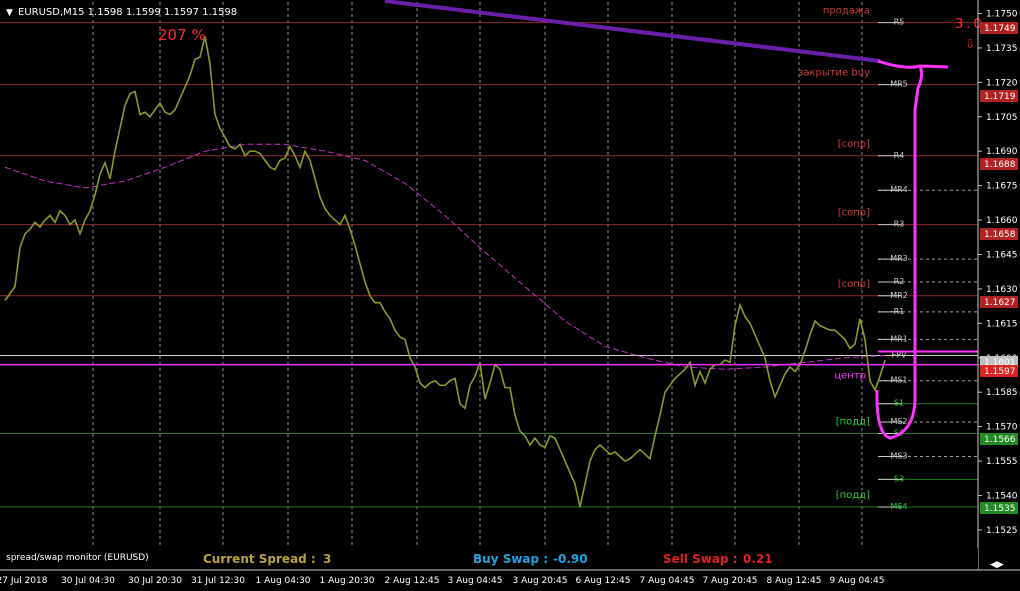 This screenshot has width=1020, height=591. What do you see at coordinates (510, 559) in the screenshot?
I see `buy-swap-label: Buy Swap :` at bounding box center [510, 559].